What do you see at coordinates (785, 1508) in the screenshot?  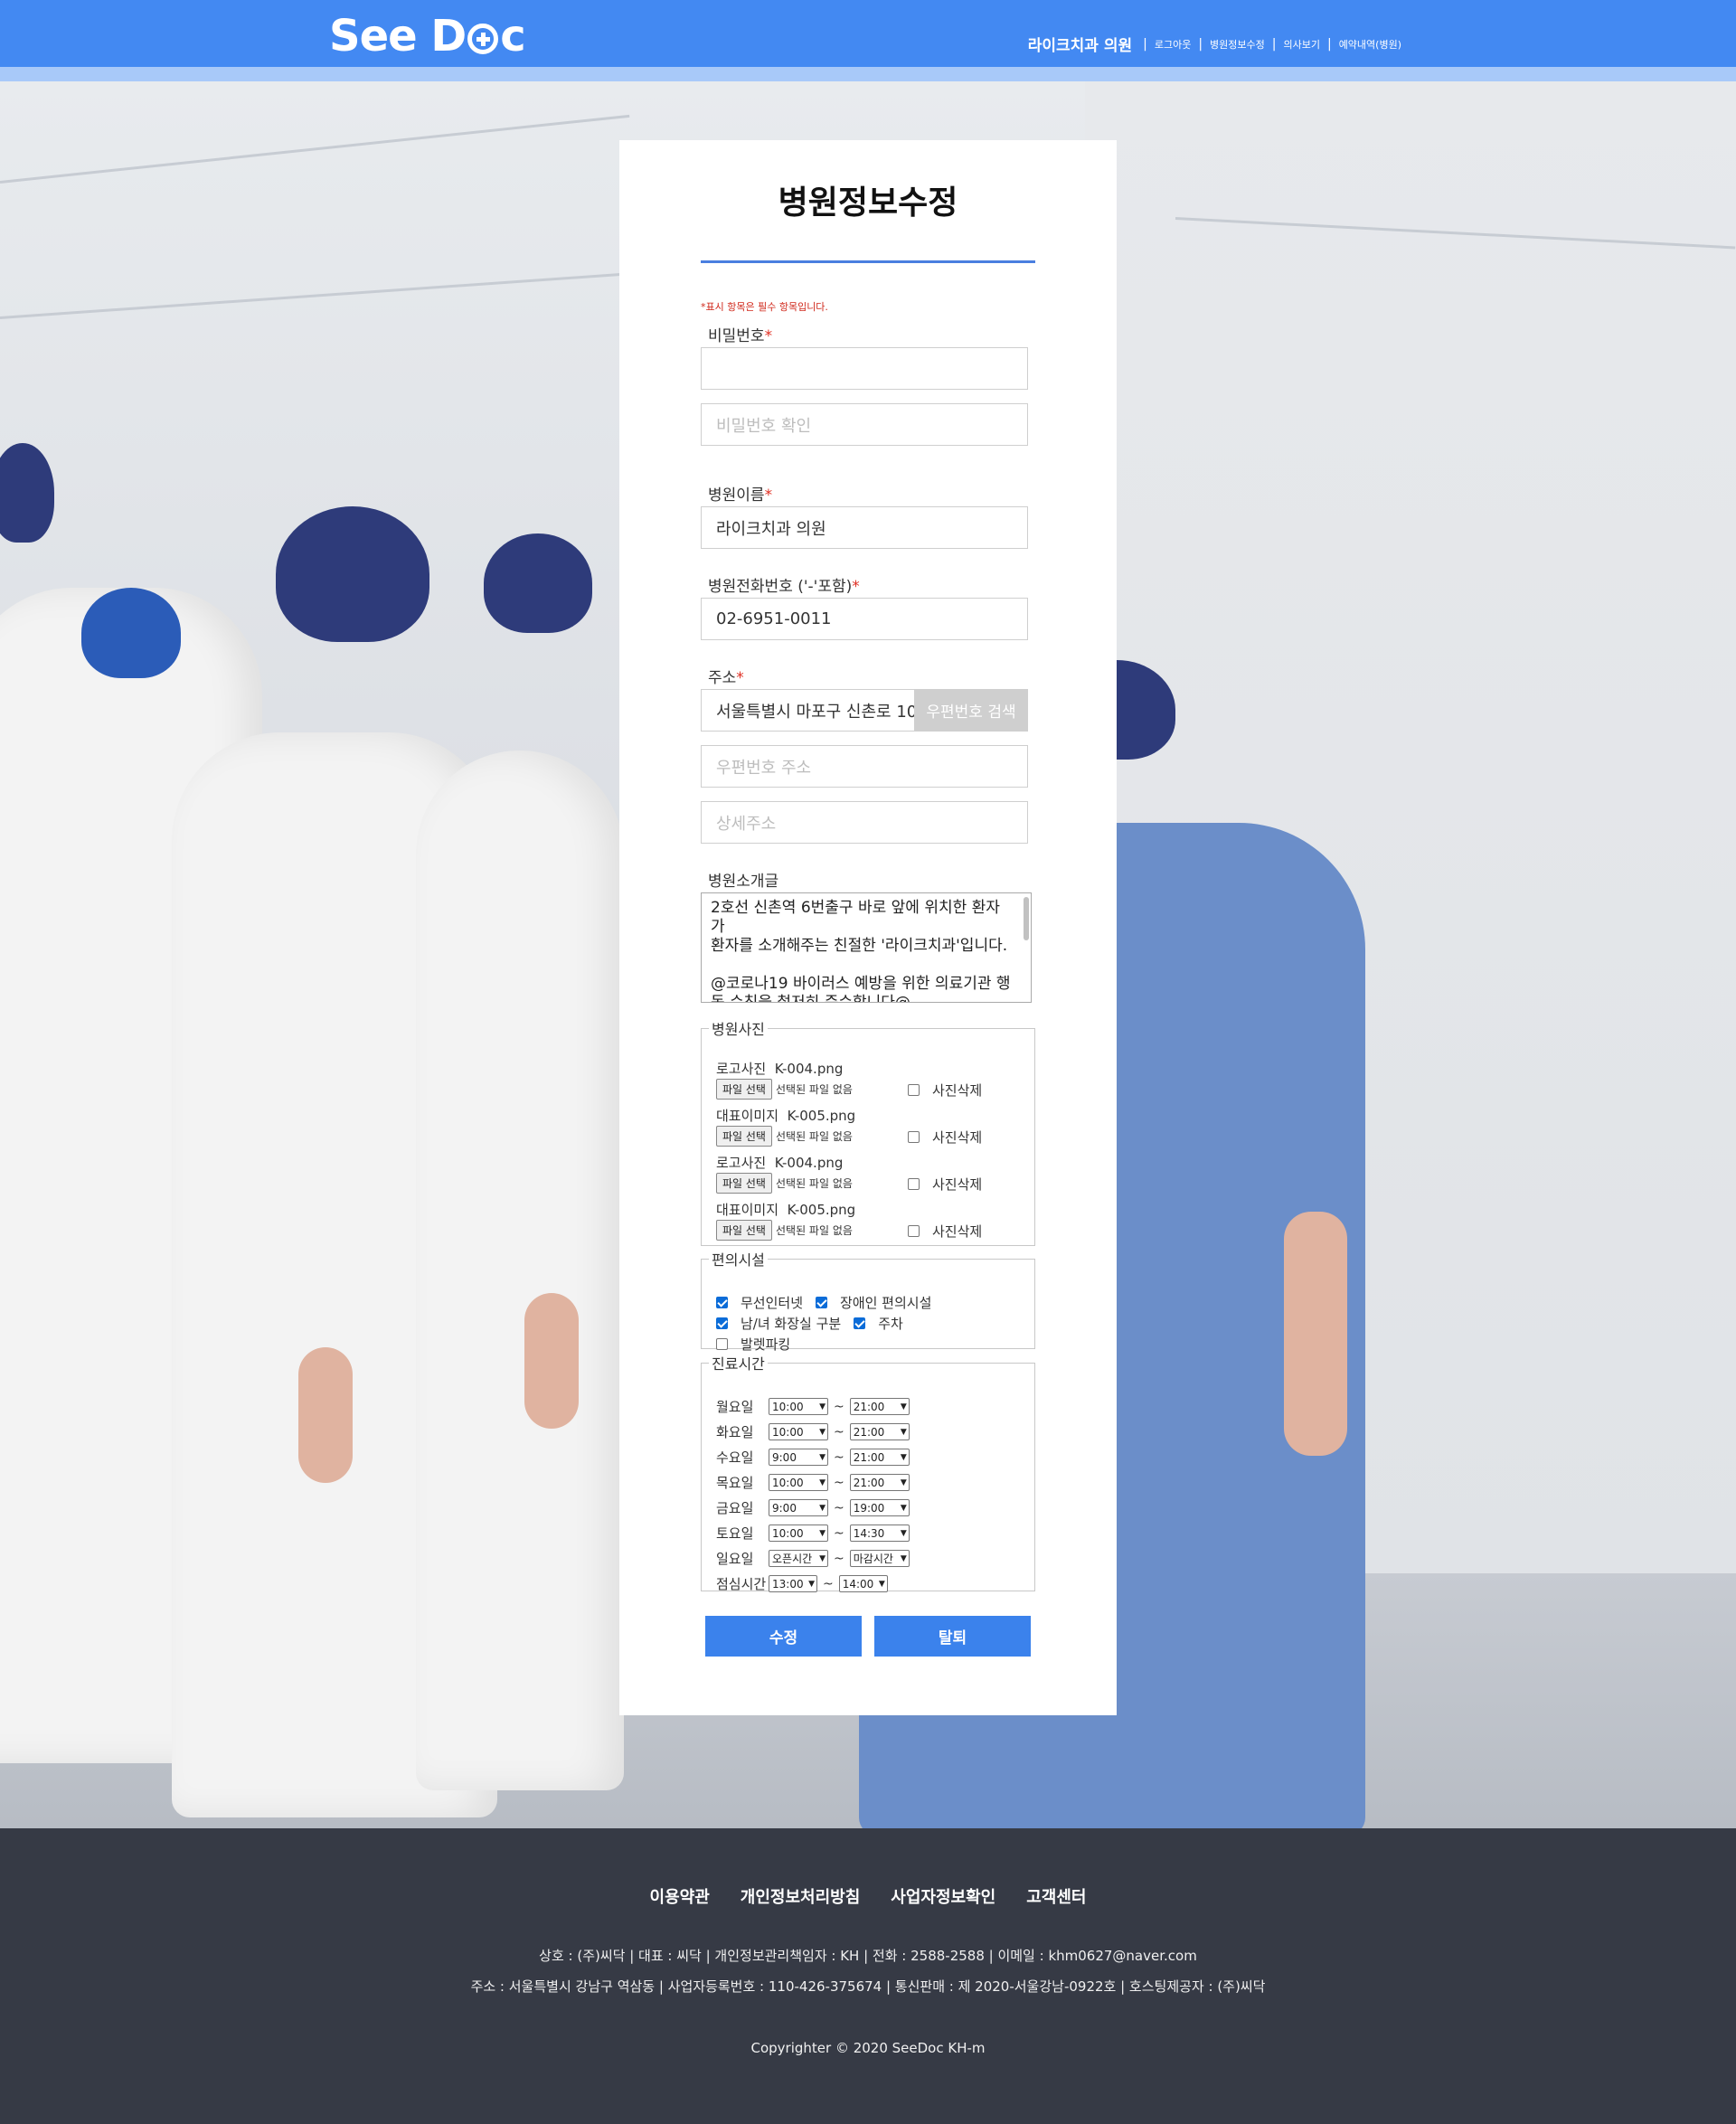 I see `select-value: 9:00` at bounding box center [785, 1508].